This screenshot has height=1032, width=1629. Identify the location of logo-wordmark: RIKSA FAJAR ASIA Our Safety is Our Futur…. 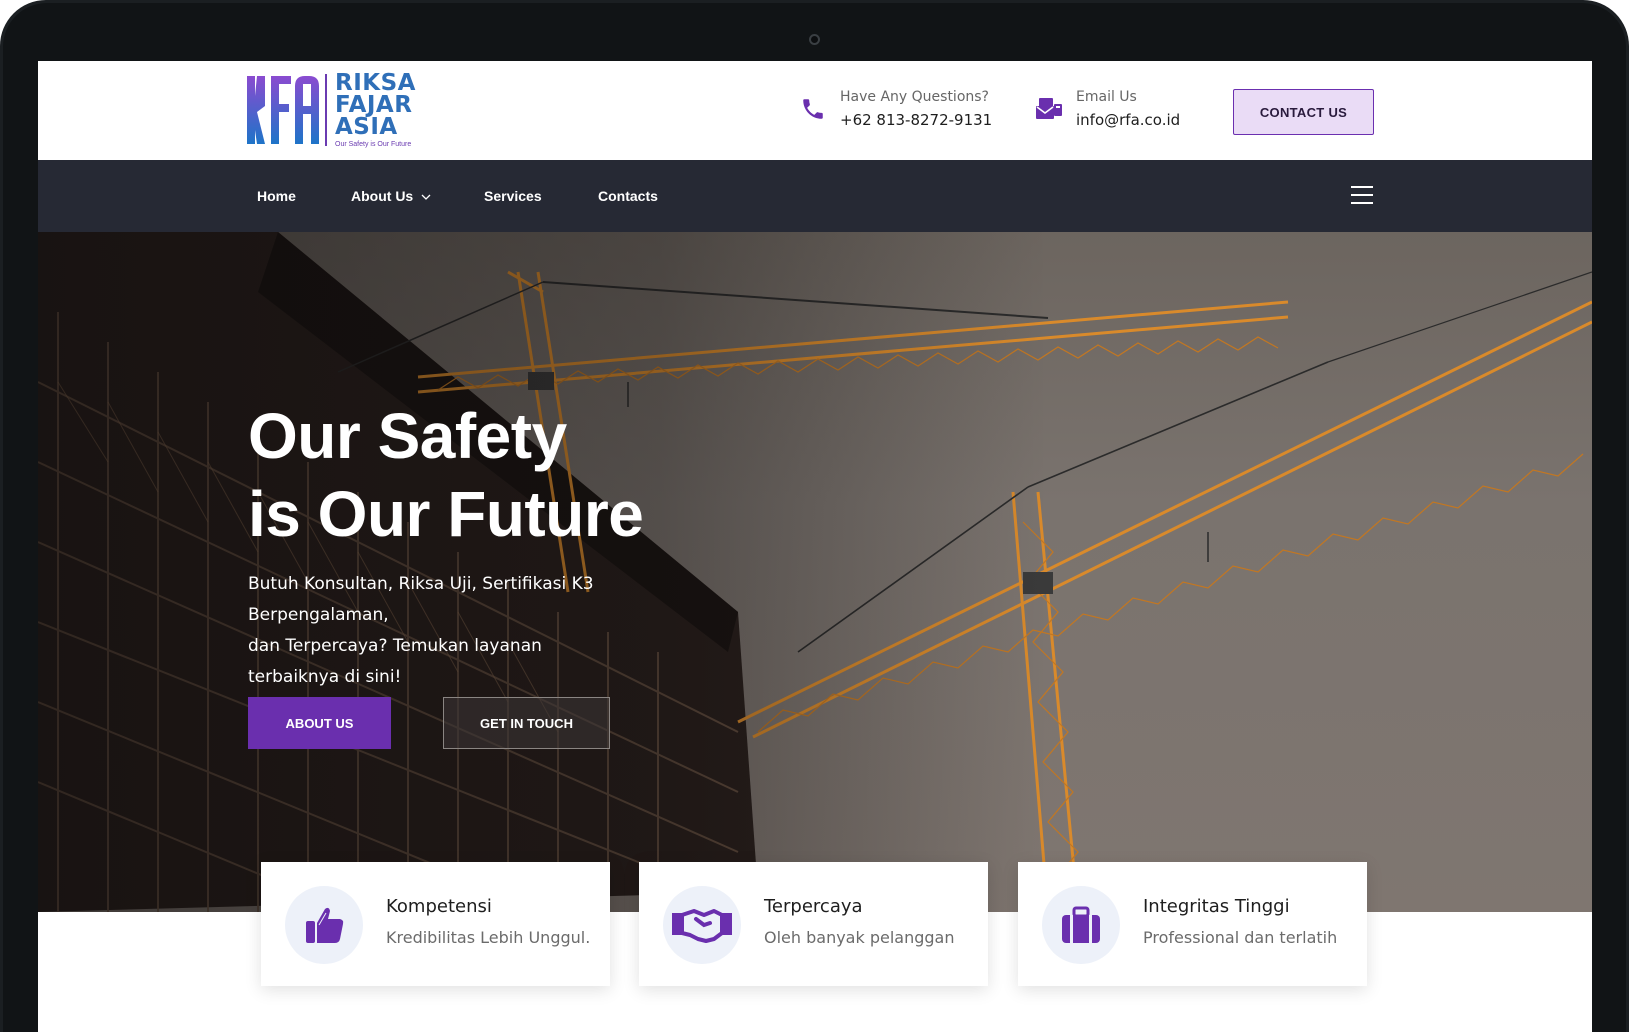
(375, 109).